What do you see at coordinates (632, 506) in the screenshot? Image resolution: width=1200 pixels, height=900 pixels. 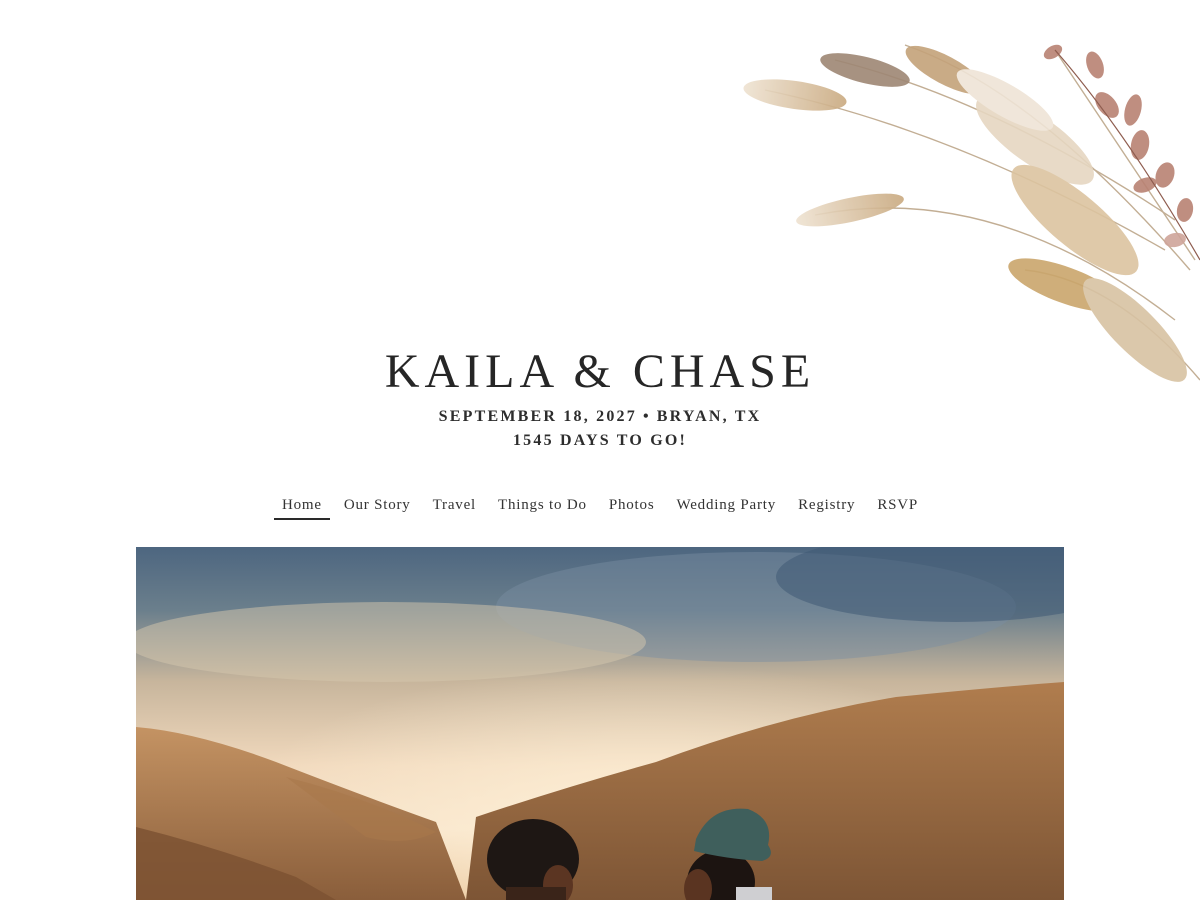 I see `nav-photos: Photos` at bounding box center [632, 506].